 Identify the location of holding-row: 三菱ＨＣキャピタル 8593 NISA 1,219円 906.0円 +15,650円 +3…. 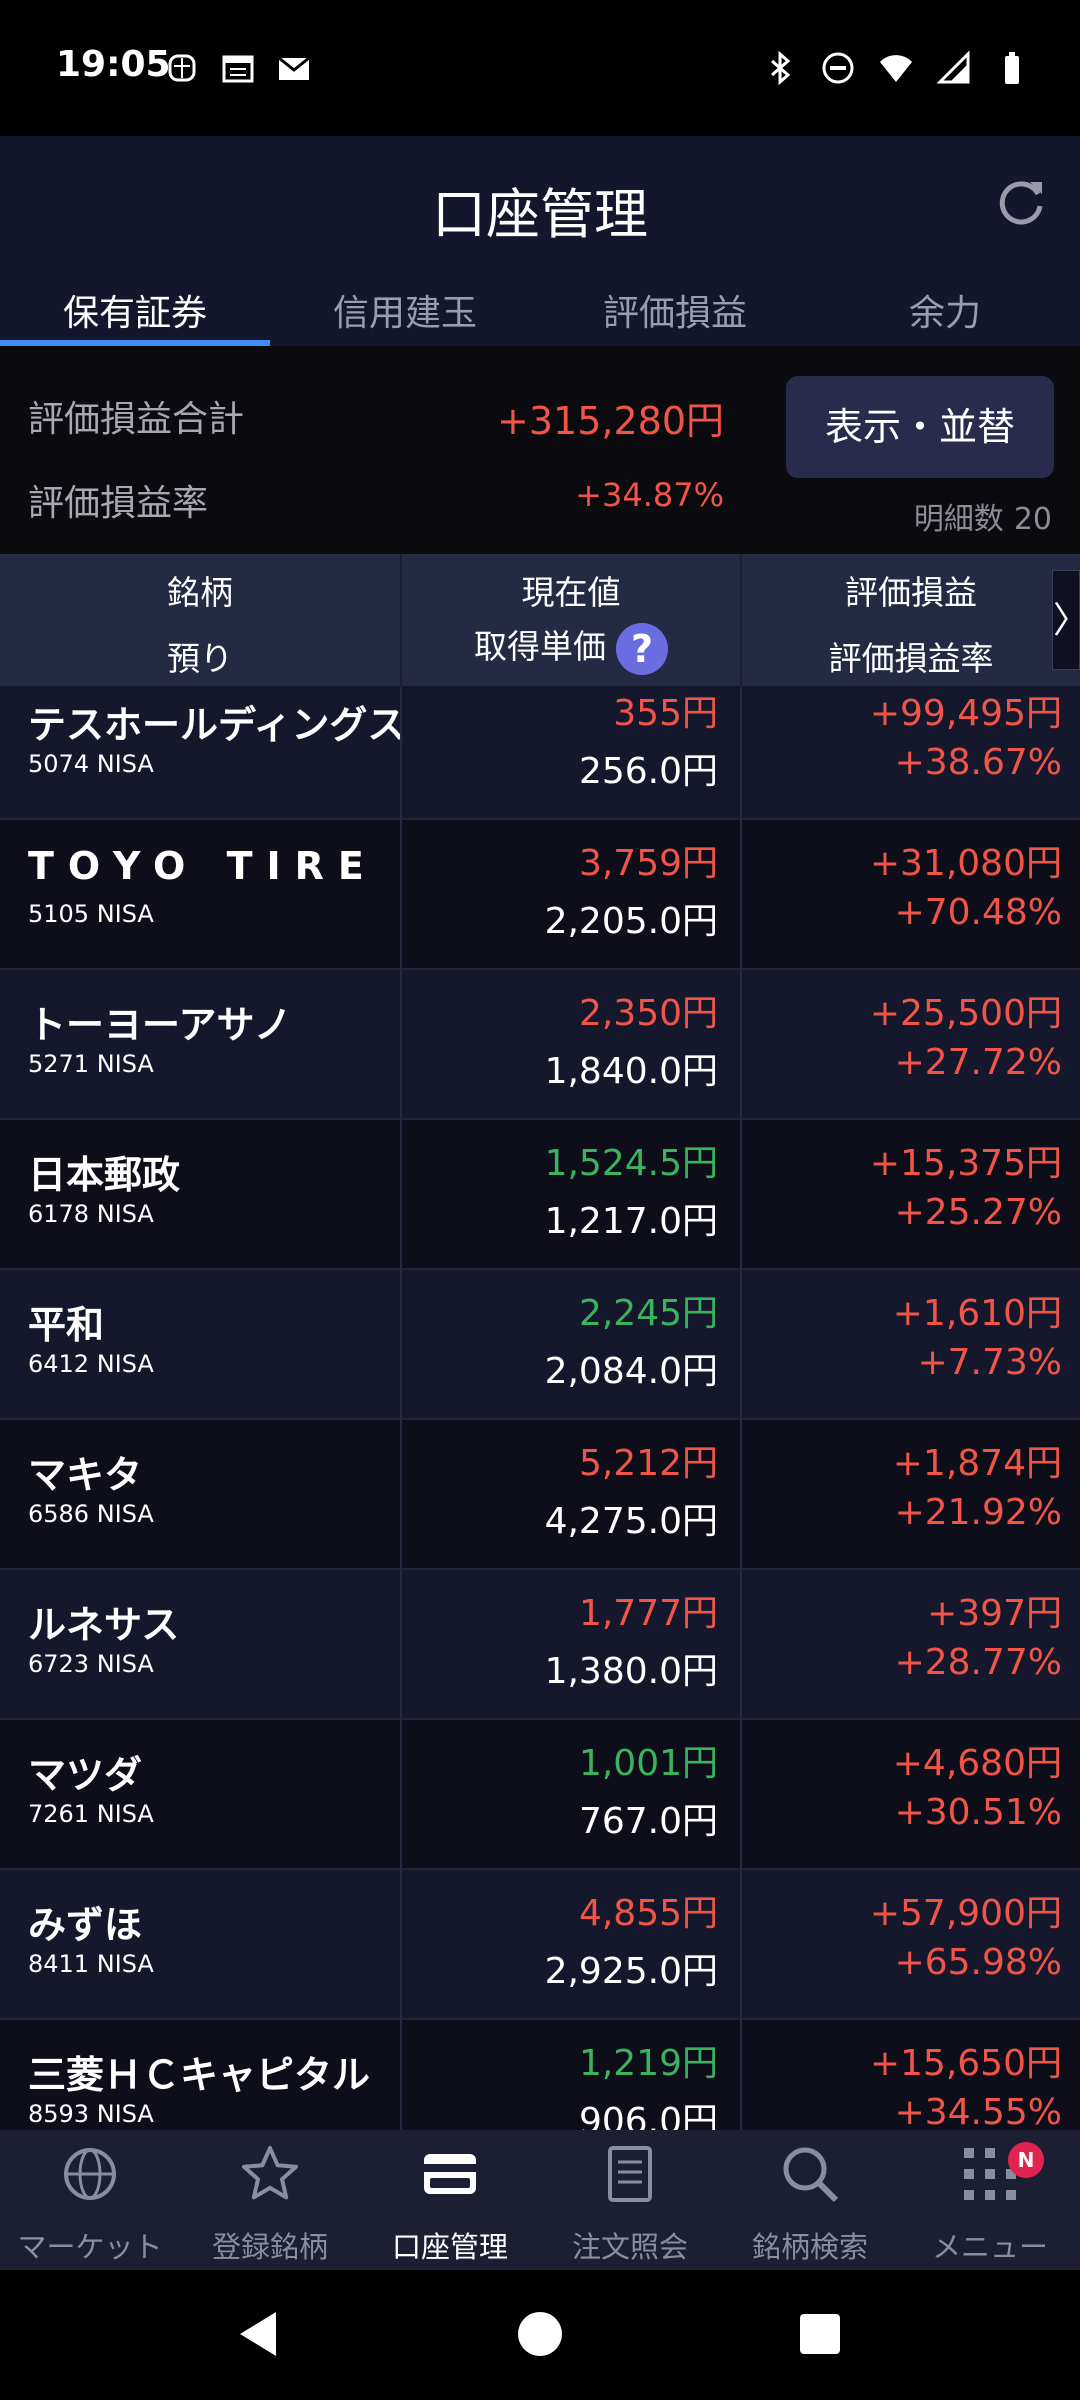
(540, 2075).